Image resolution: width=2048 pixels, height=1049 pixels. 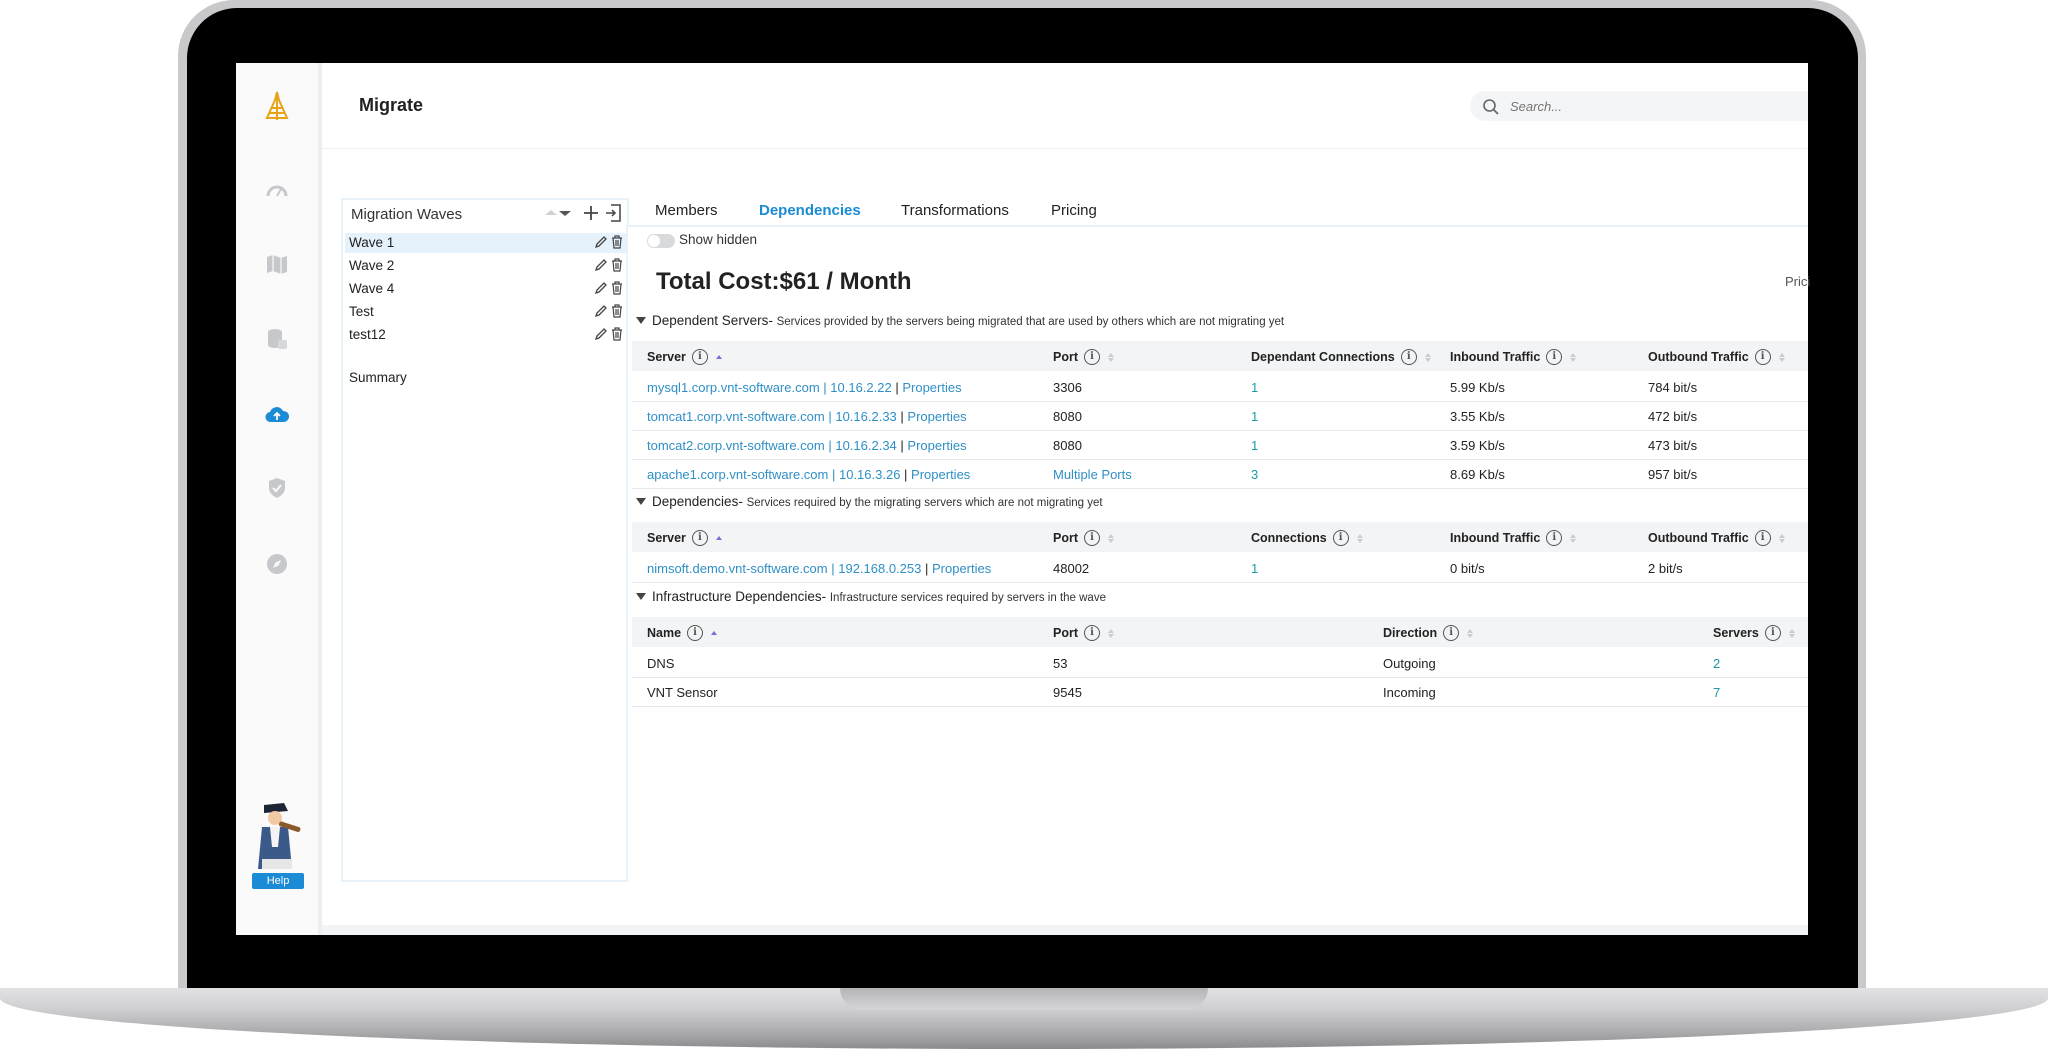 What do you see at coordinates (682, 633) in the screenshot?
I see `col-name: Name i` at bounding box center [682, 633].